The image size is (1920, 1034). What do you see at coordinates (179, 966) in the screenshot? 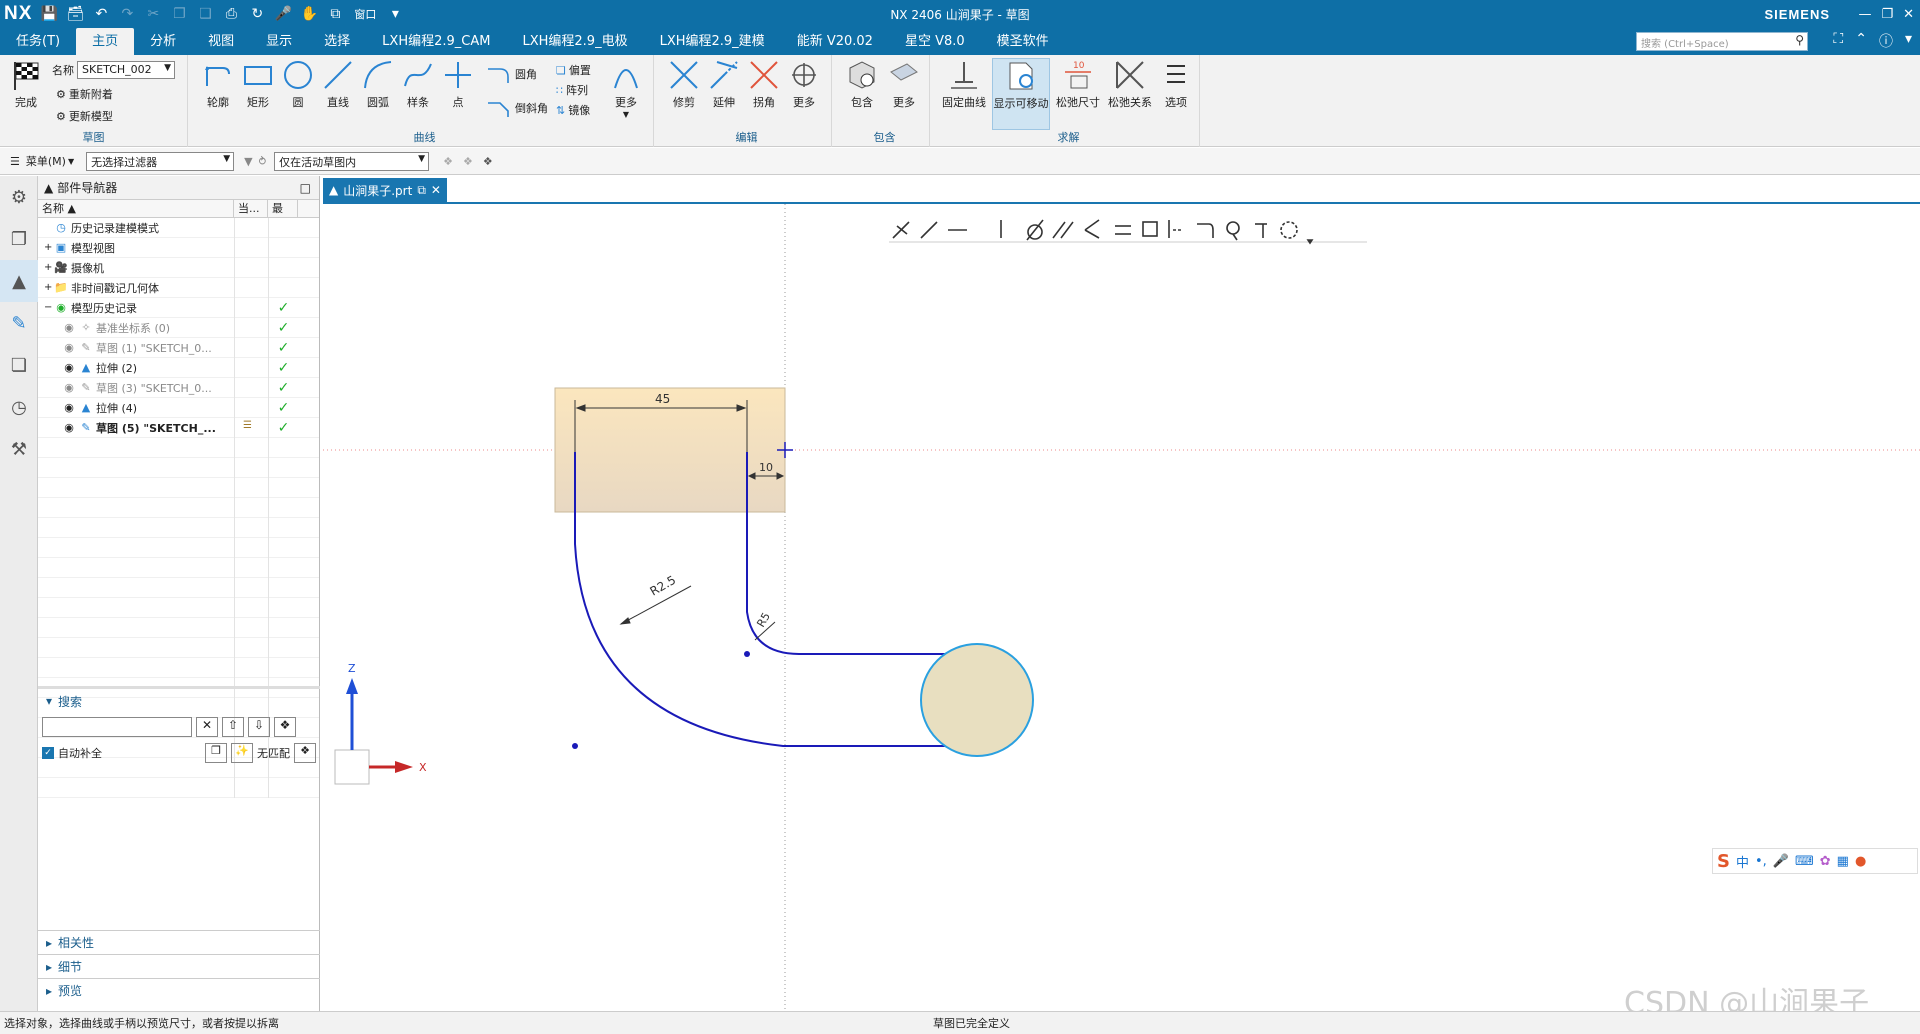
I see `section-details: ▸ 细节` at bounding box center [179, 966].